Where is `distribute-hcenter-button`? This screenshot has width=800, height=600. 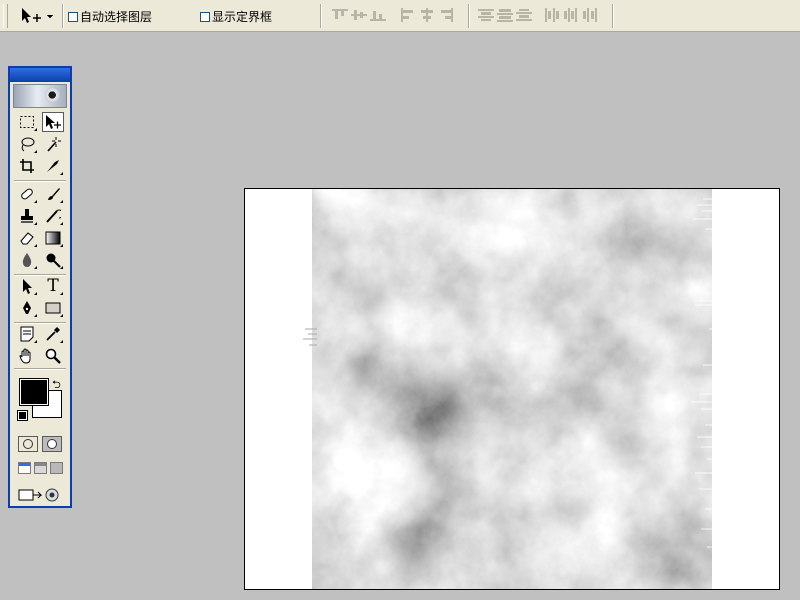
distribute-hcenter-button is located at coordinates (571, 15).